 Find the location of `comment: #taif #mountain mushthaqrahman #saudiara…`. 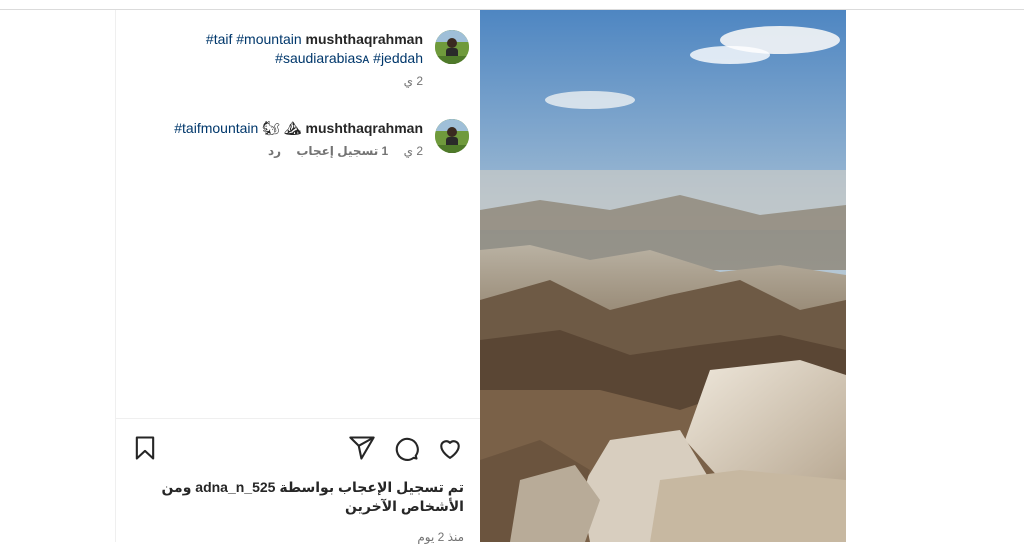

comment: #taif #mountain mushthaqrahman #saudiara… is located at coordinates (301, 59).